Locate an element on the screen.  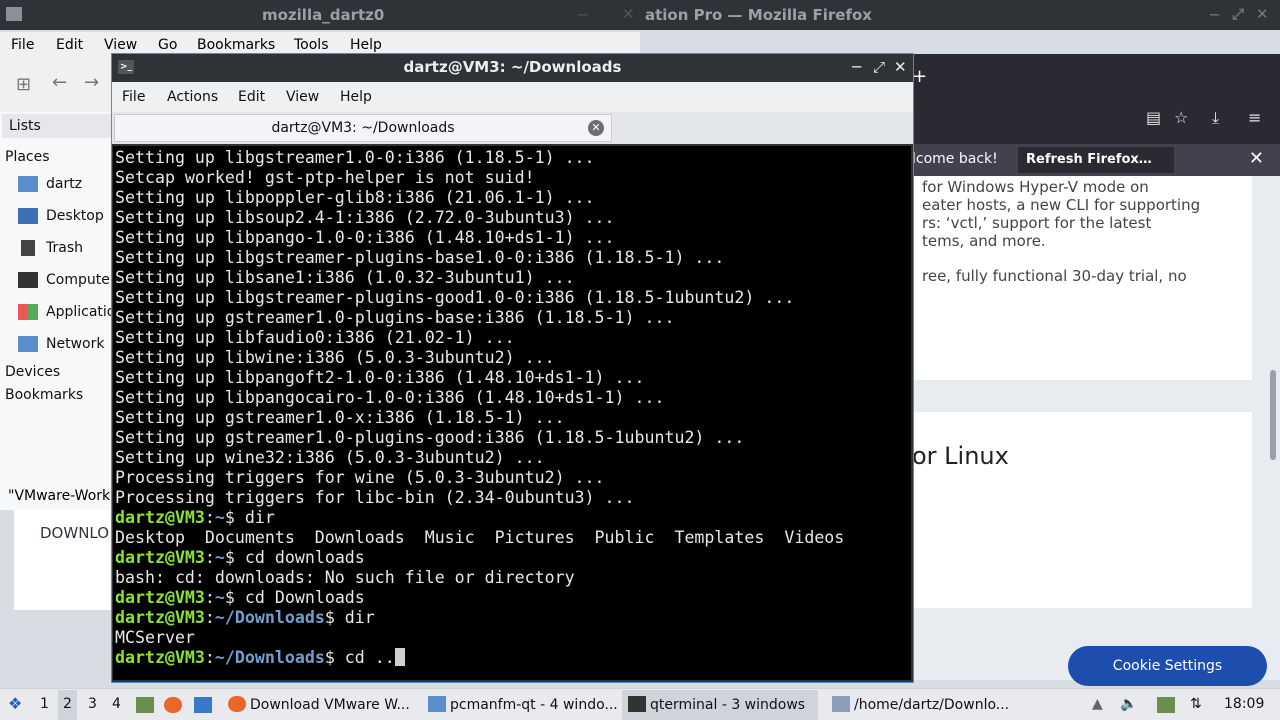
terminal-line: dartz@VM3:~$ dir is located at coordinates (479, 518).